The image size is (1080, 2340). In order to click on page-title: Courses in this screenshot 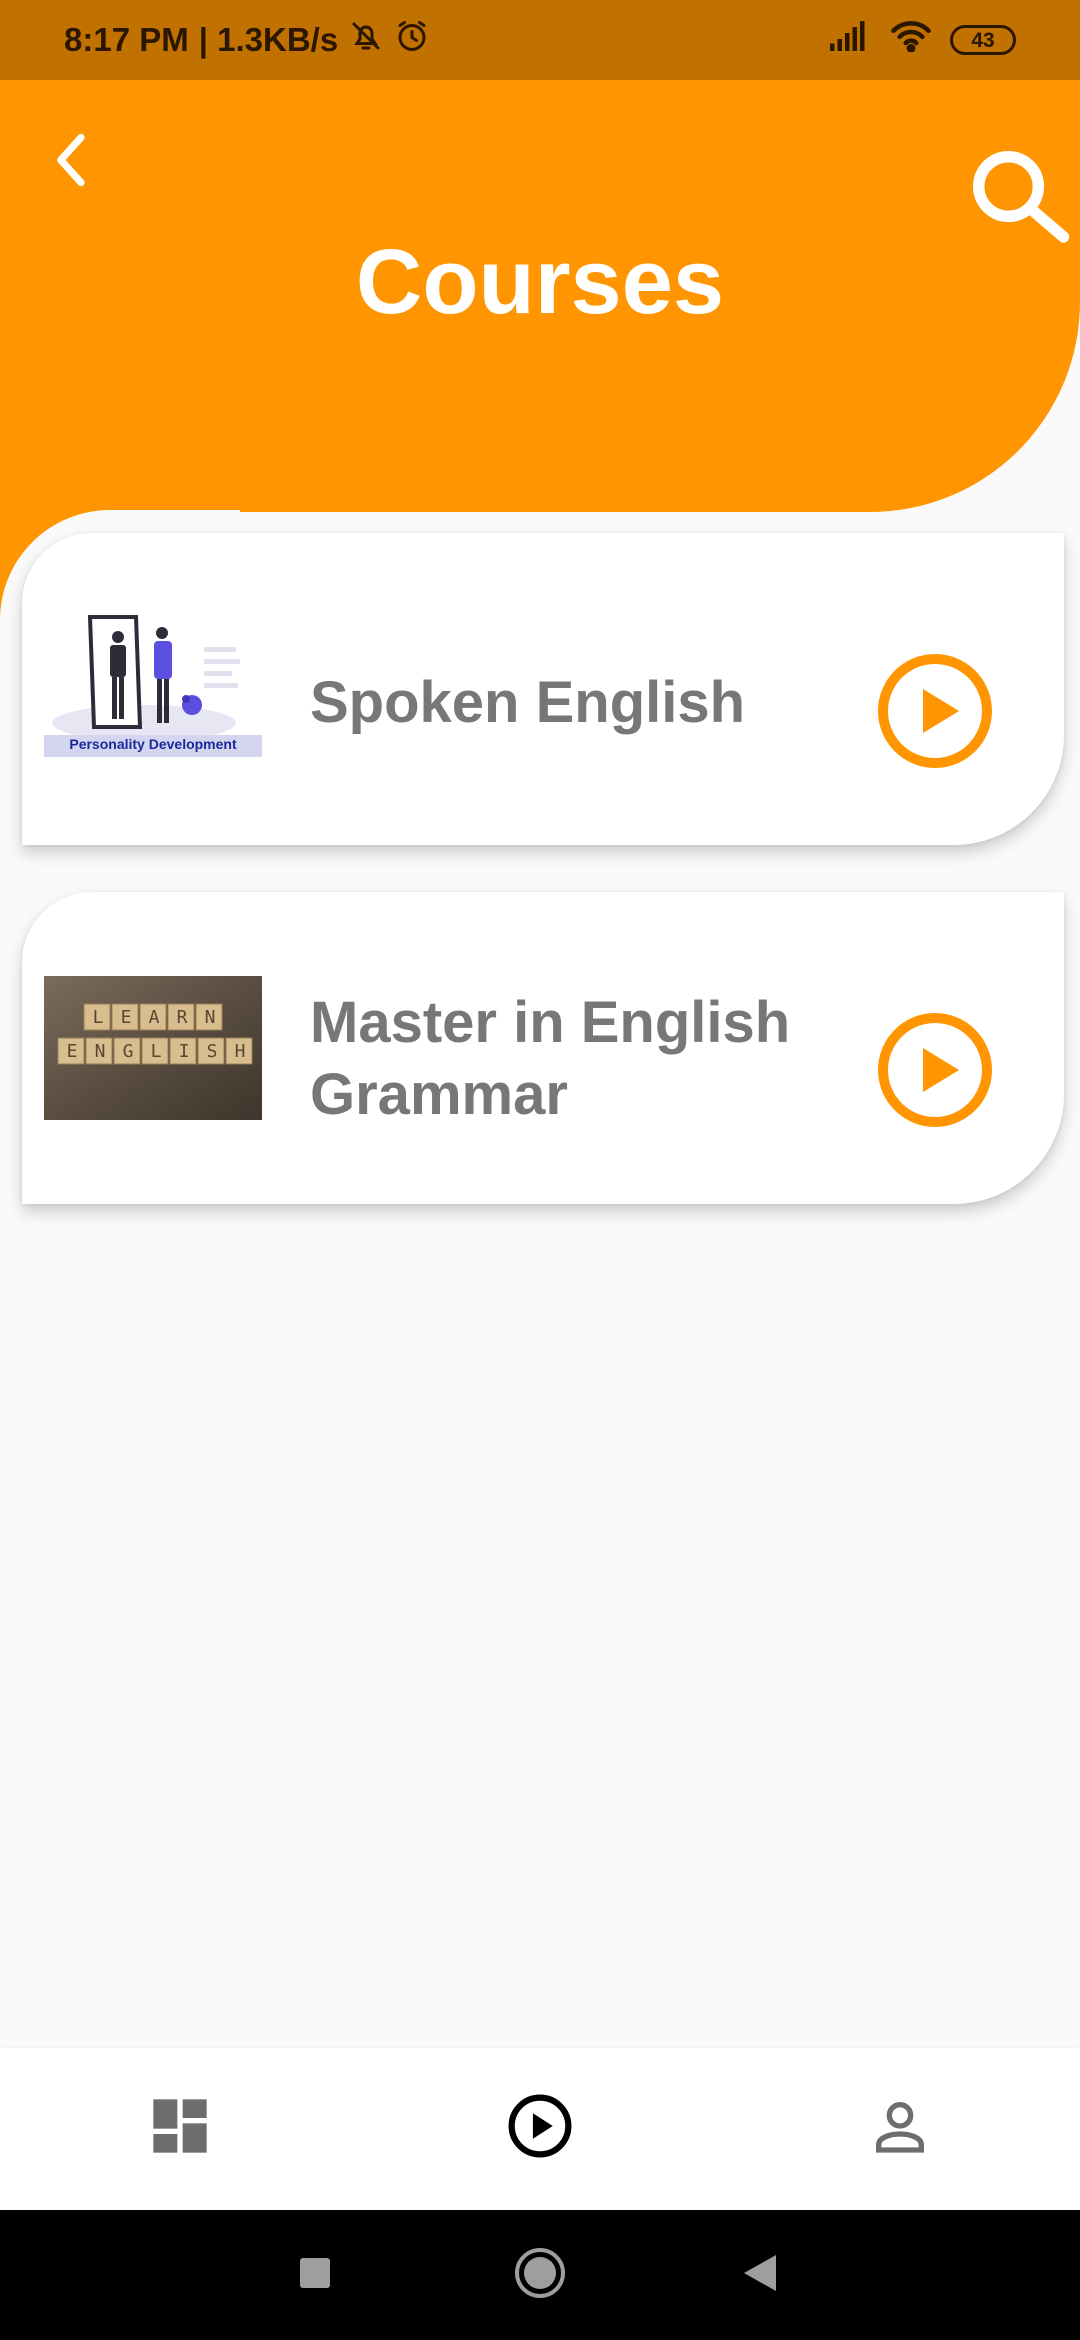, I will do `click(540, 282)`.